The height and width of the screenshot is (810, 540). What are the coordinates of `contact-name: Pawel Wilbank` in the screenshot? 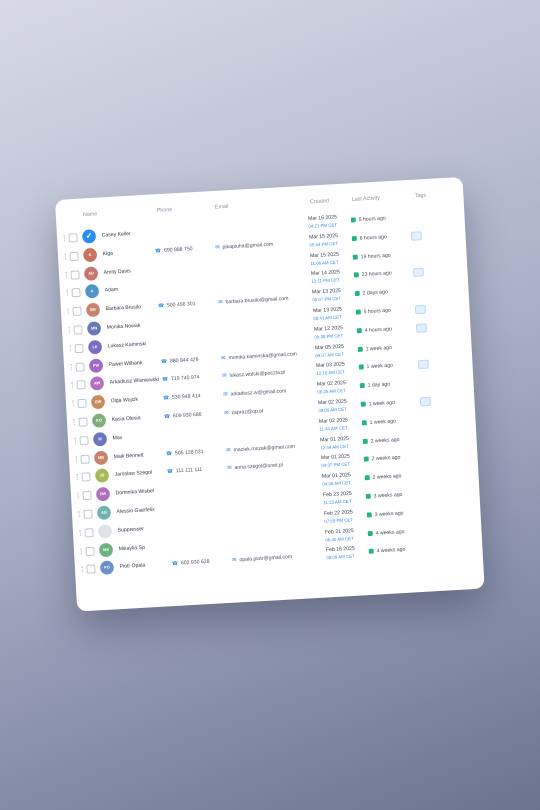 It's located at (126, 364).